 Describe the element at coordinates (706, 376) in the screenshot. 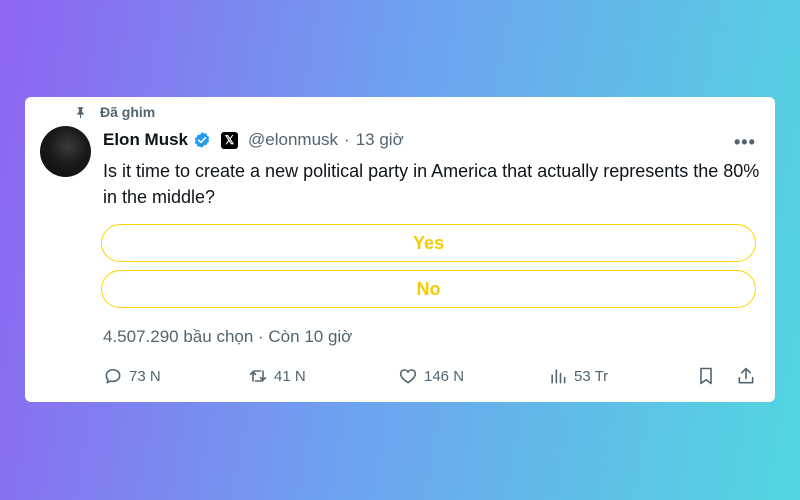

I see `bookmark-icon` at that location.